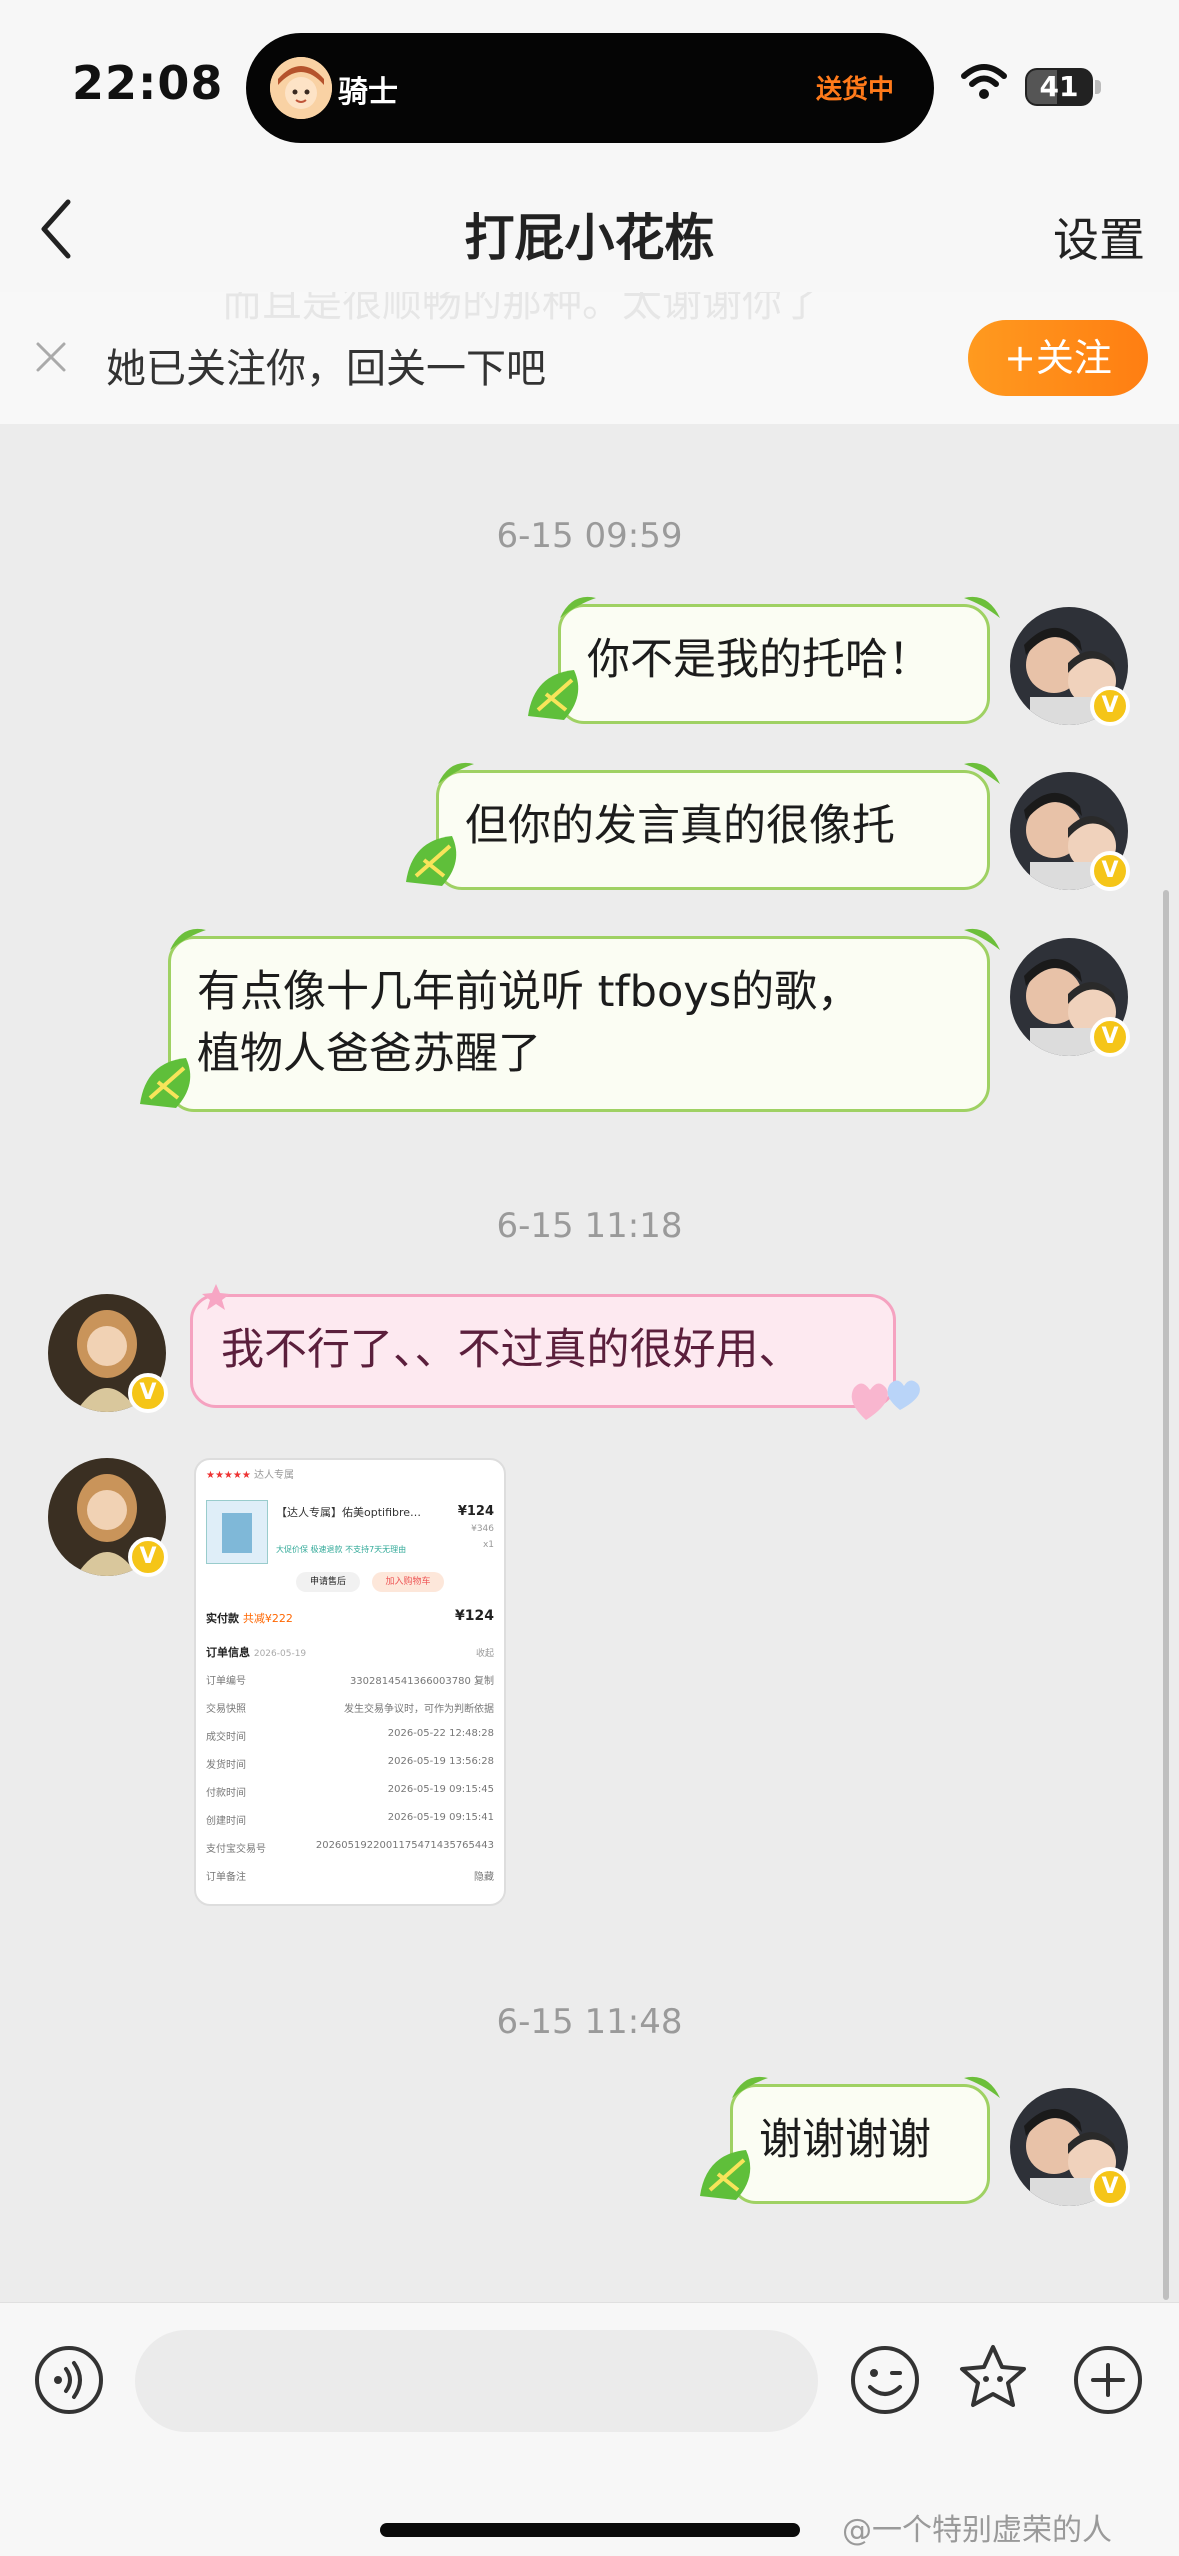  What do you see at coordinates (1099, 237) in the screenshot?
I see `settings-button: 设置` at bounding box center [1099, 237].